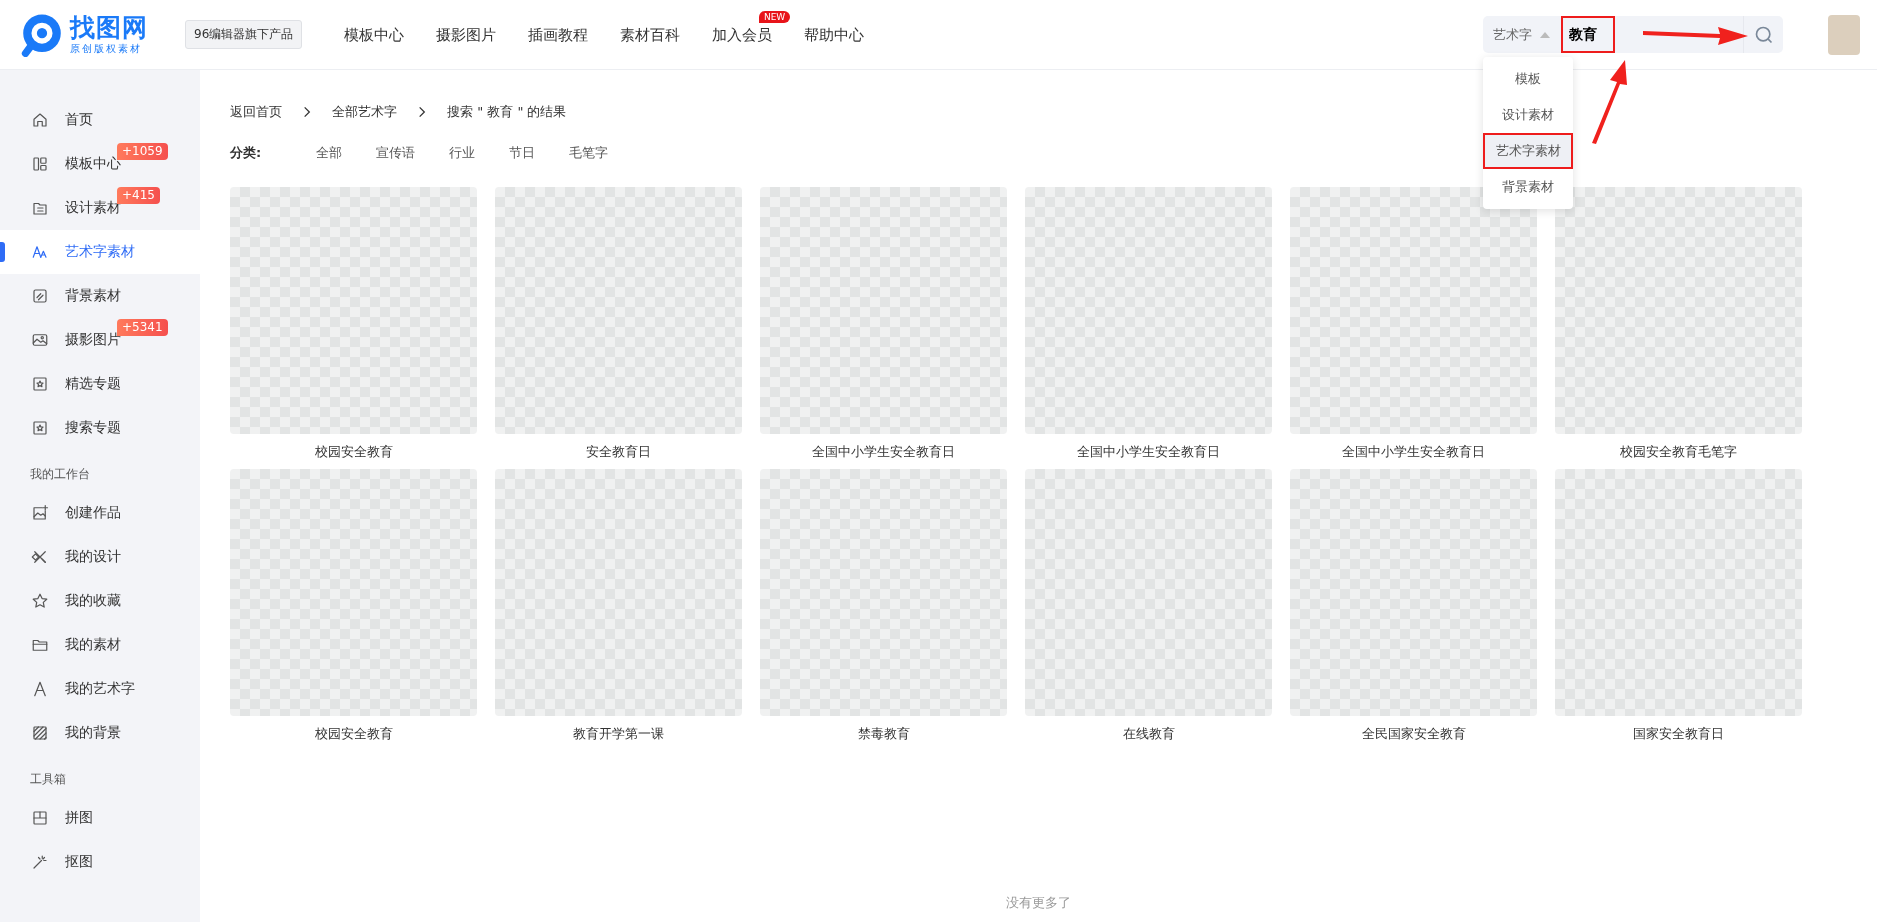 The width and height of the screenshot is (1877, 922). What do you see at coordinates (100, 733) in the screenshot?
I see `sidebar-item: 我的背景` at bounding box center [100, 733].